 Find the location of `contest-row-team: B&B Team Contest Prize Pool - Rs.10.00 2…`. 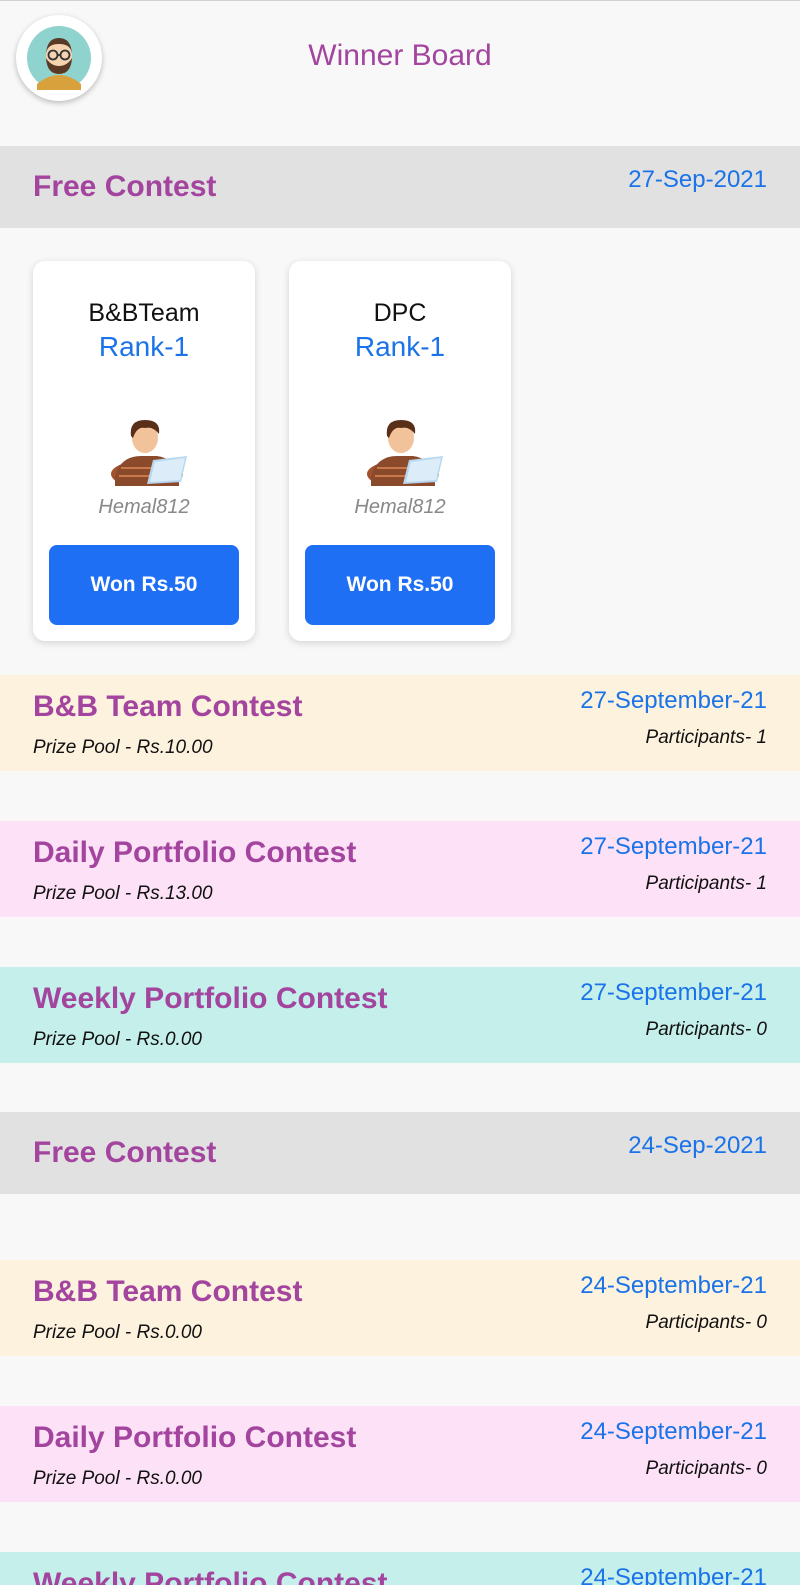

contest-row-team: B&B Team Contest Prize Pool - Rs.10.00 2… is located at coordinates (400, 723).